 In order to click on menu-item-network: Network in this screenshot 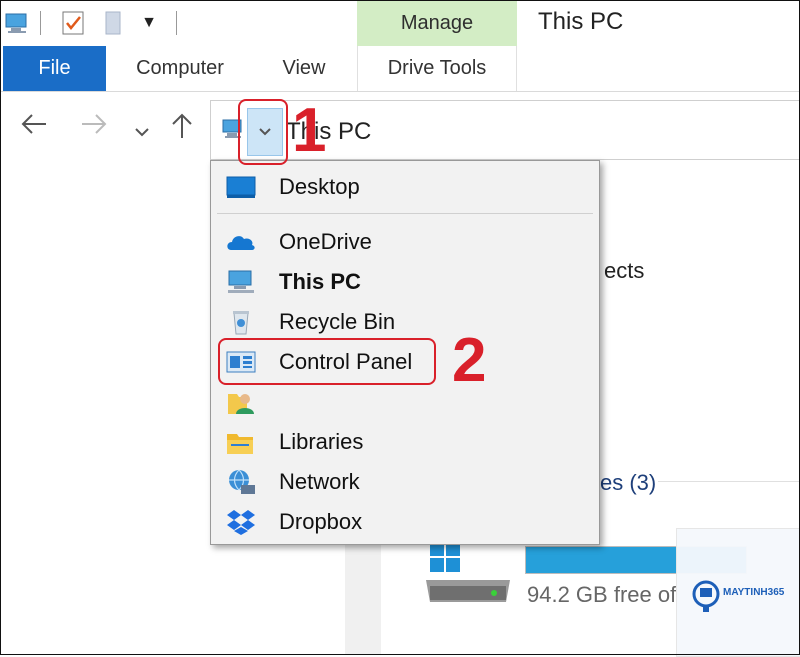, I will do `click(405, 482)`.